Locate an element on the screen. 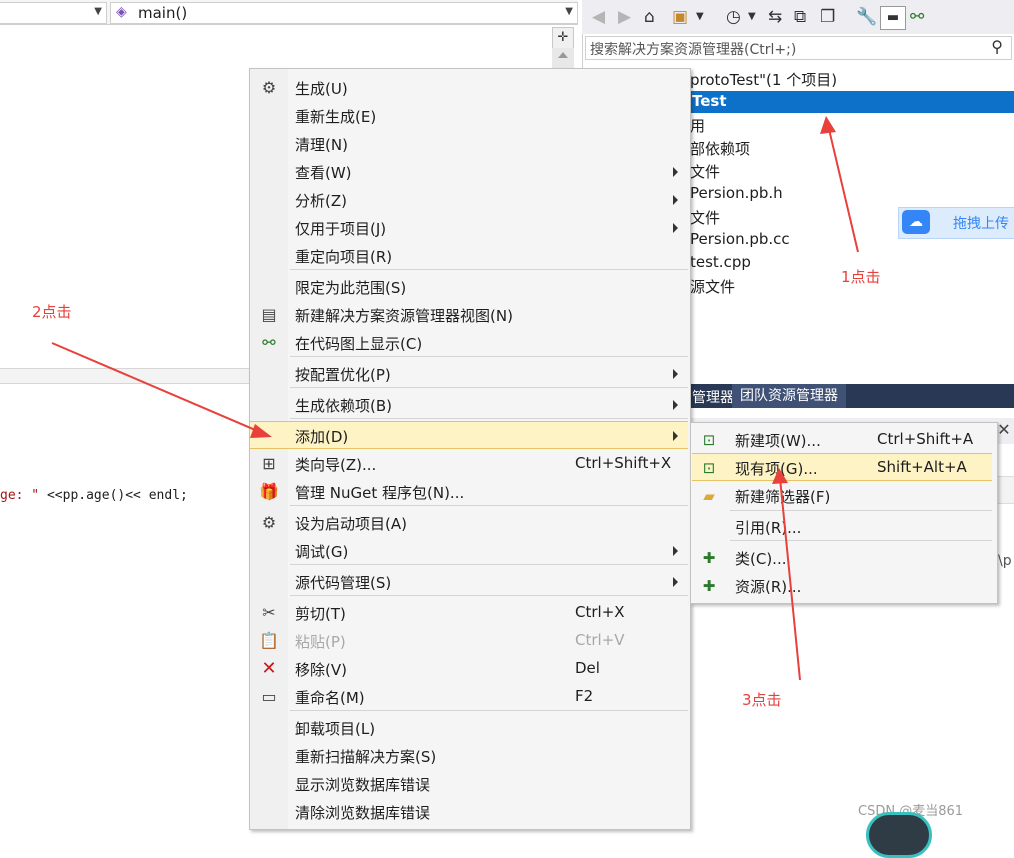  sync-icon: ⇆ is located at coordinates (775, 17).